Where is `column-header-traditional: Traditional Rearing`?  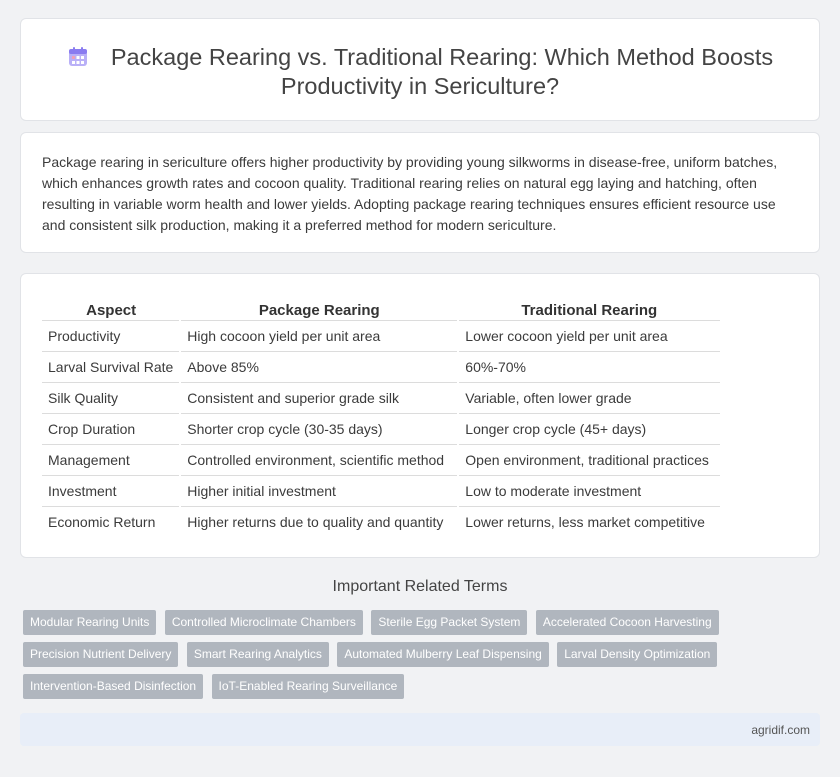 column-header-traditional: Traditional Rearing is located at coordinates (589, 310).